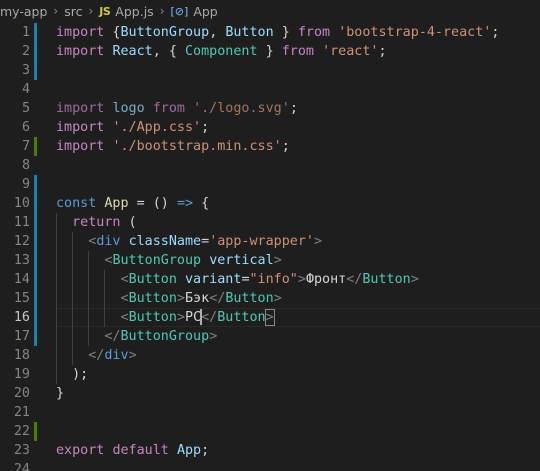  I want to click on code-line: 22, so click(270, 431).